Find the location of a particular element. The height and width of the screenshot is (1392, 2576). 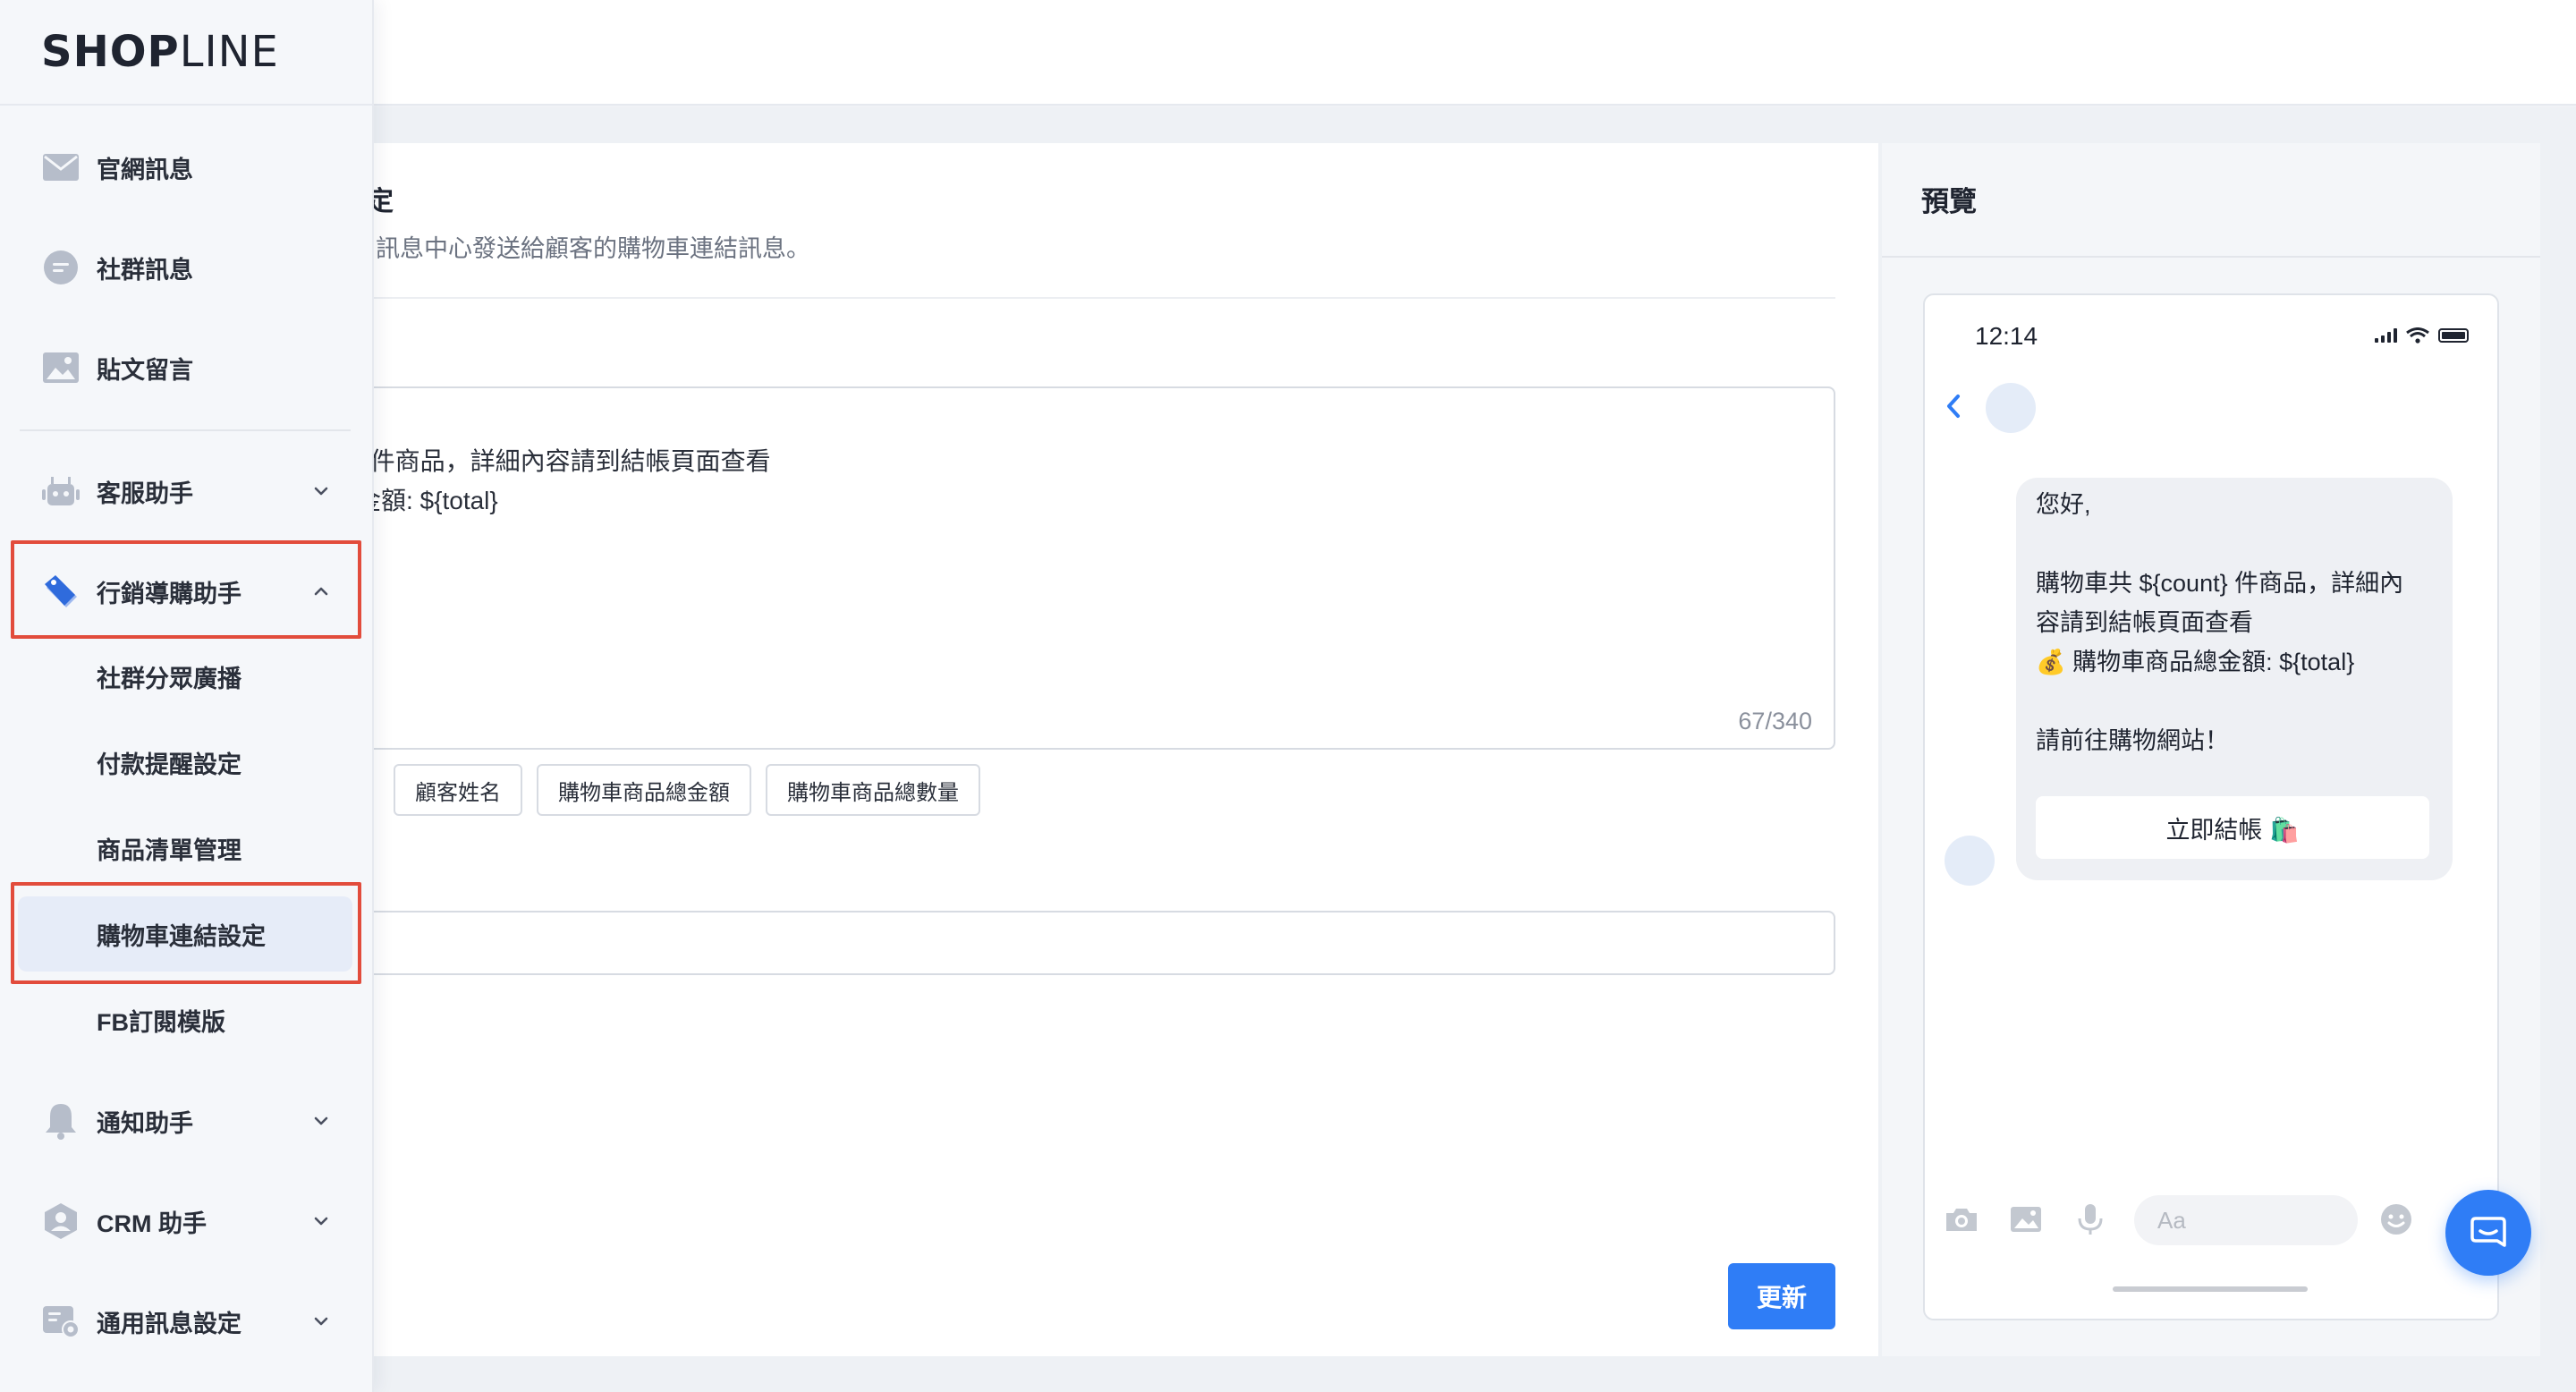

settings-card-icon is located at coordinates (60, 1321).